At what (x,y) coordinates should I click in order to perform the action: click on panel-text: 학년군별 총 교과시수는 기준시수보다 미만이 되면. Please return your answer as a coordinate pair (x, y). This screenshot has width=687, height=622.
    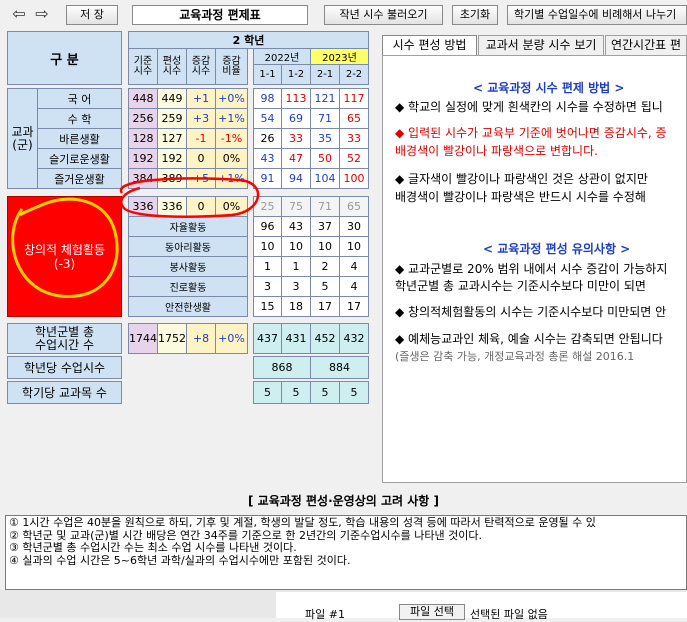
    Looking at the image, I should click on (520, 286).